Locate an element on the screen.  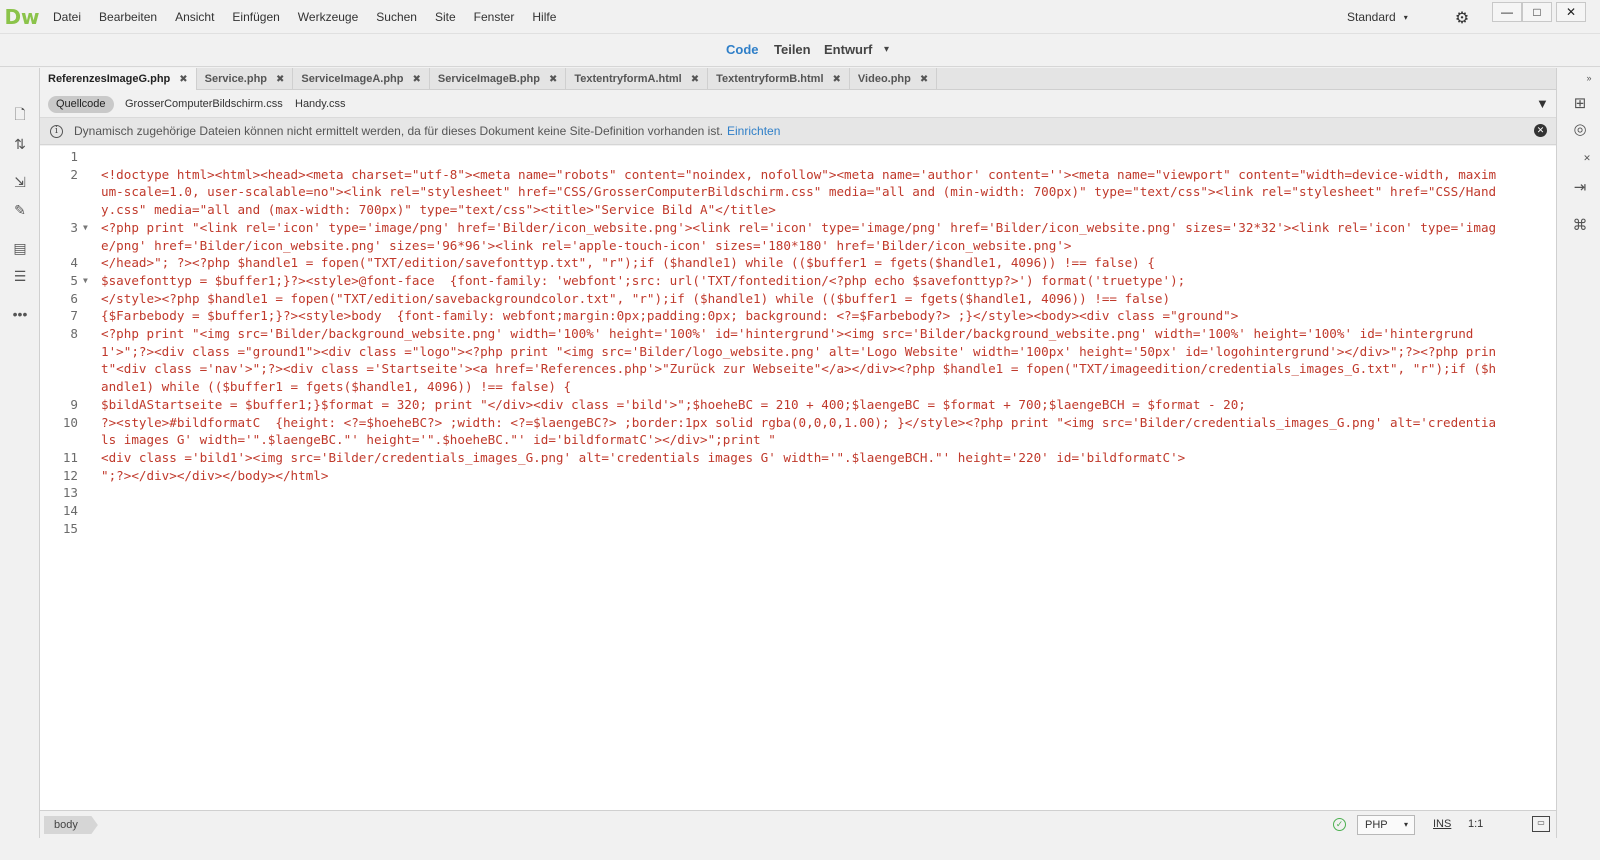
tab-referenzesimageg: ReferenzesImageG.php ✖ is located at coordinates (118, 79).